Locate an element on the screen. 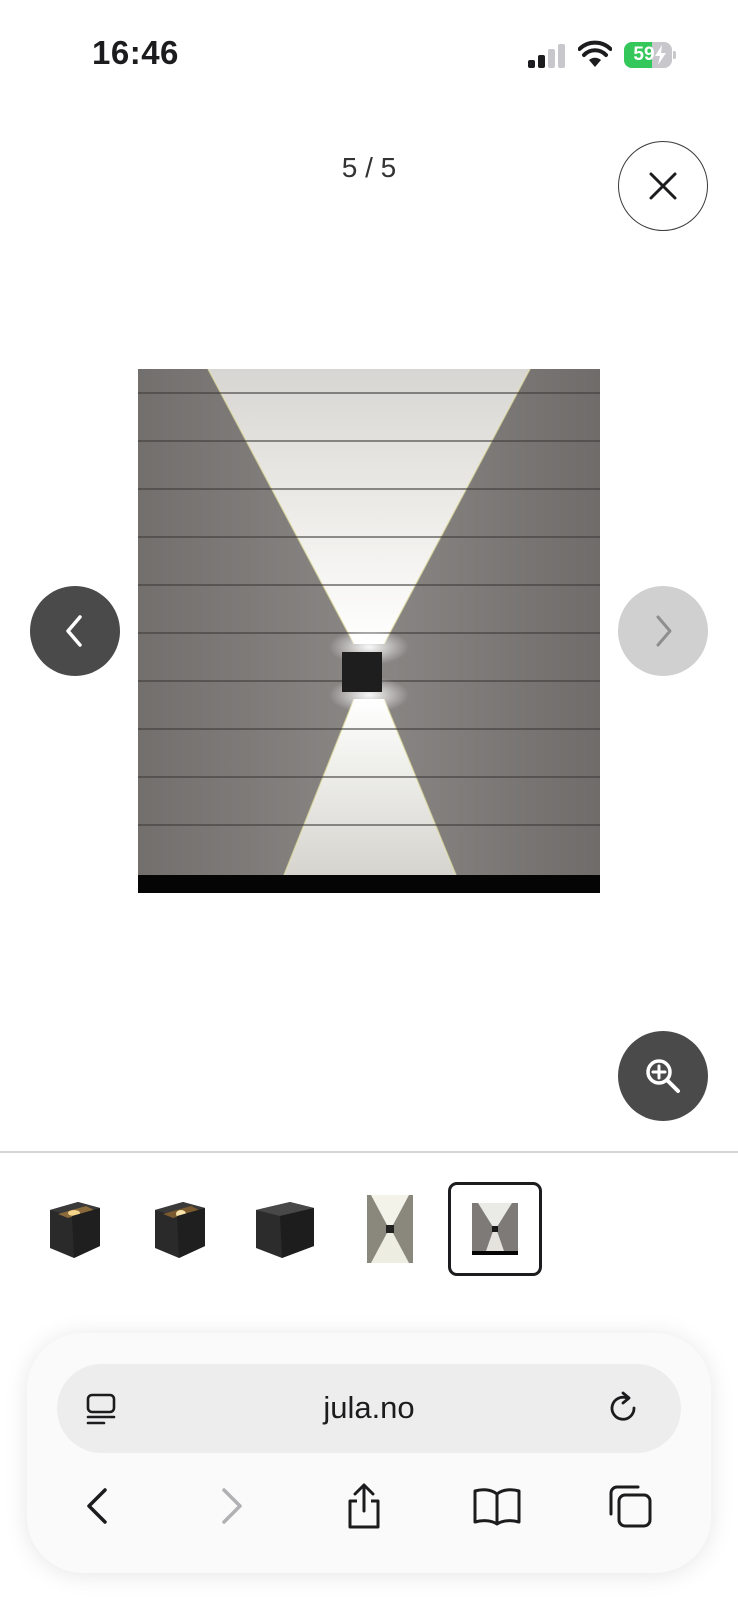 This screenshot has width=738, height=1600. tabs-icon is located at coordinates (630, 1506).